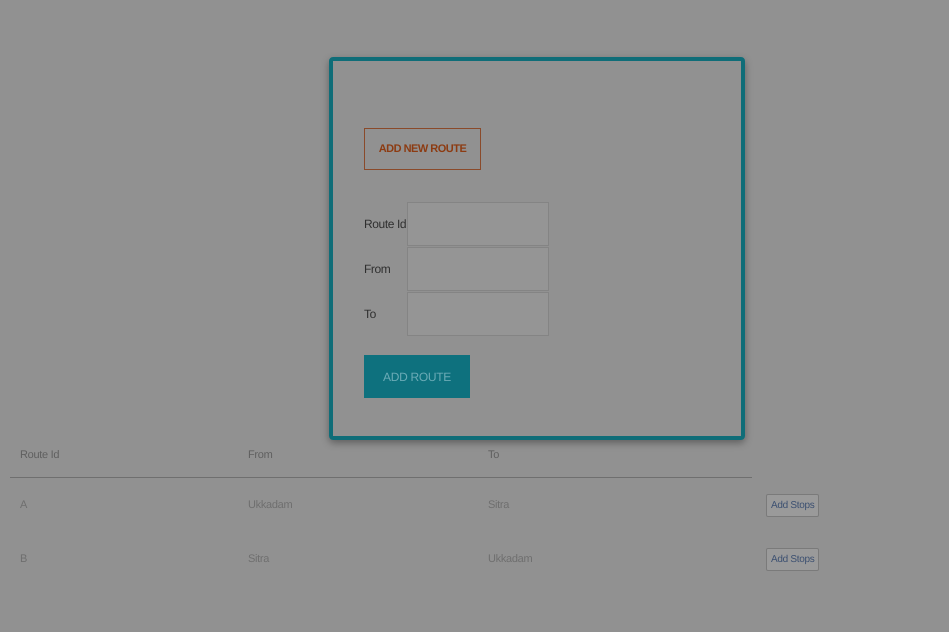 The width and height of the screenshot is (949, 632). I want to click on field-label: Route Id, so click(385, 223).